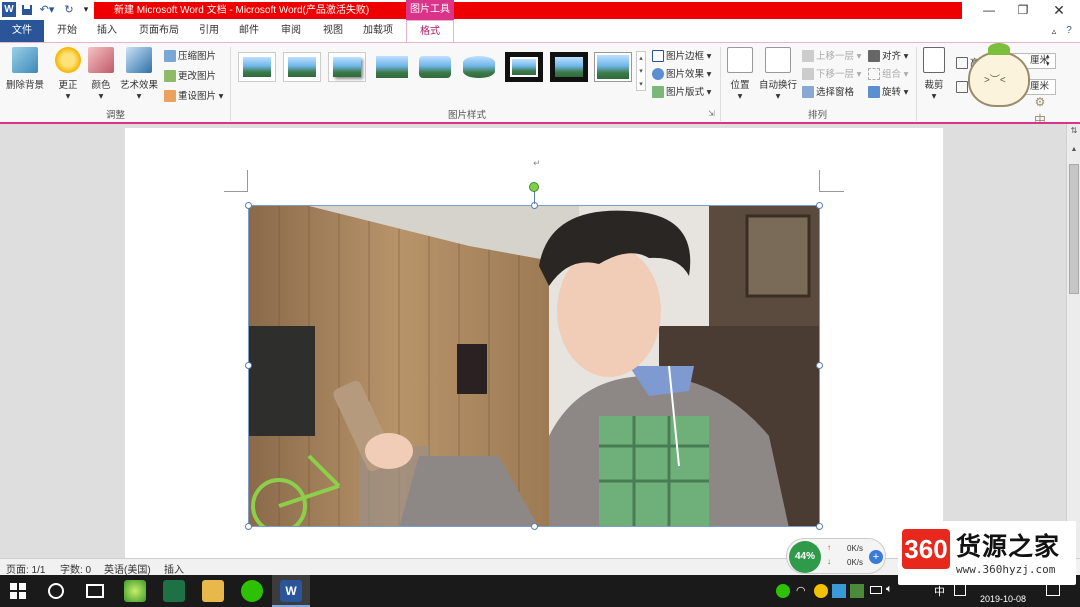 This screenshot has width=1080, height=607. I want to click on artistic-effects-button: 艺术效果 ▾, so click(139, 74).